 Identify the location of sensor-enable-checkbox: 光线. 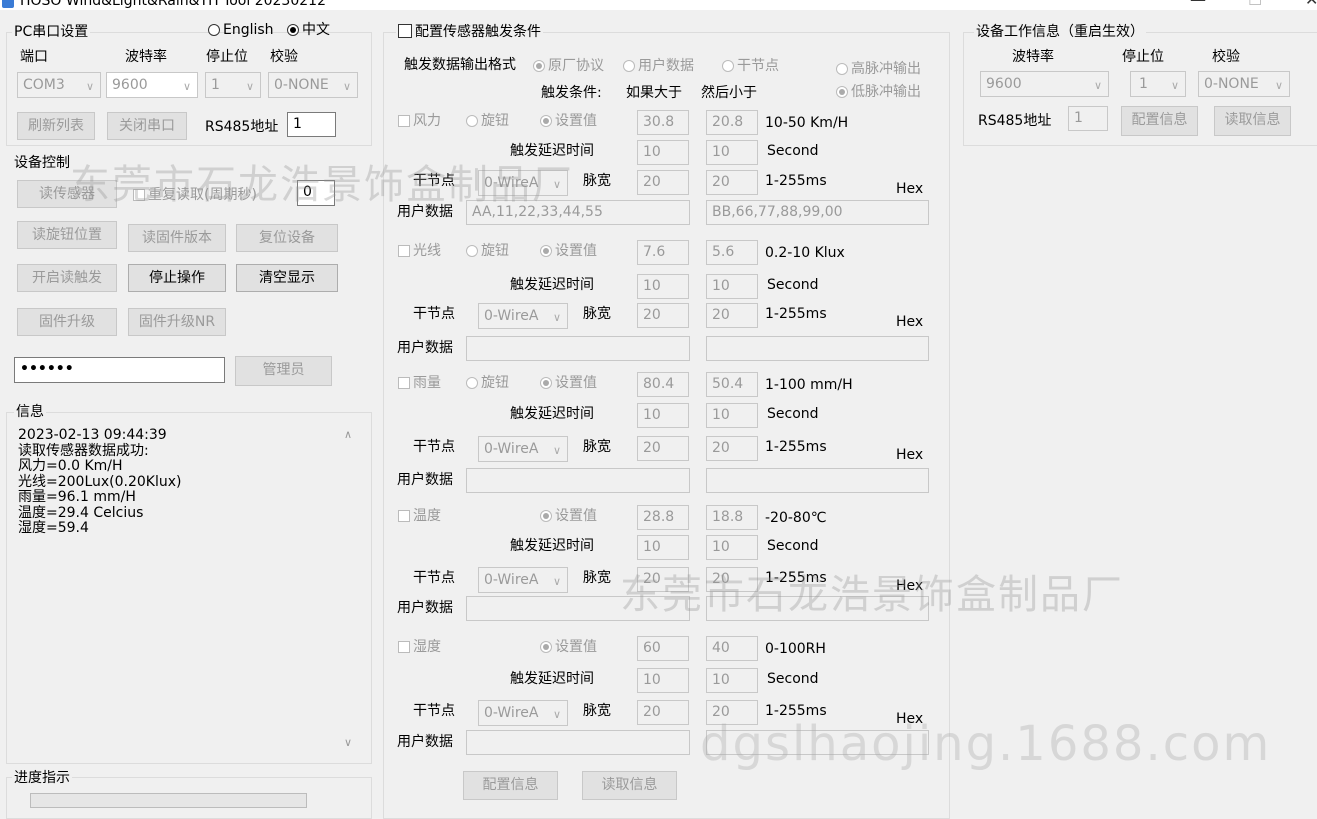
(419, 251).